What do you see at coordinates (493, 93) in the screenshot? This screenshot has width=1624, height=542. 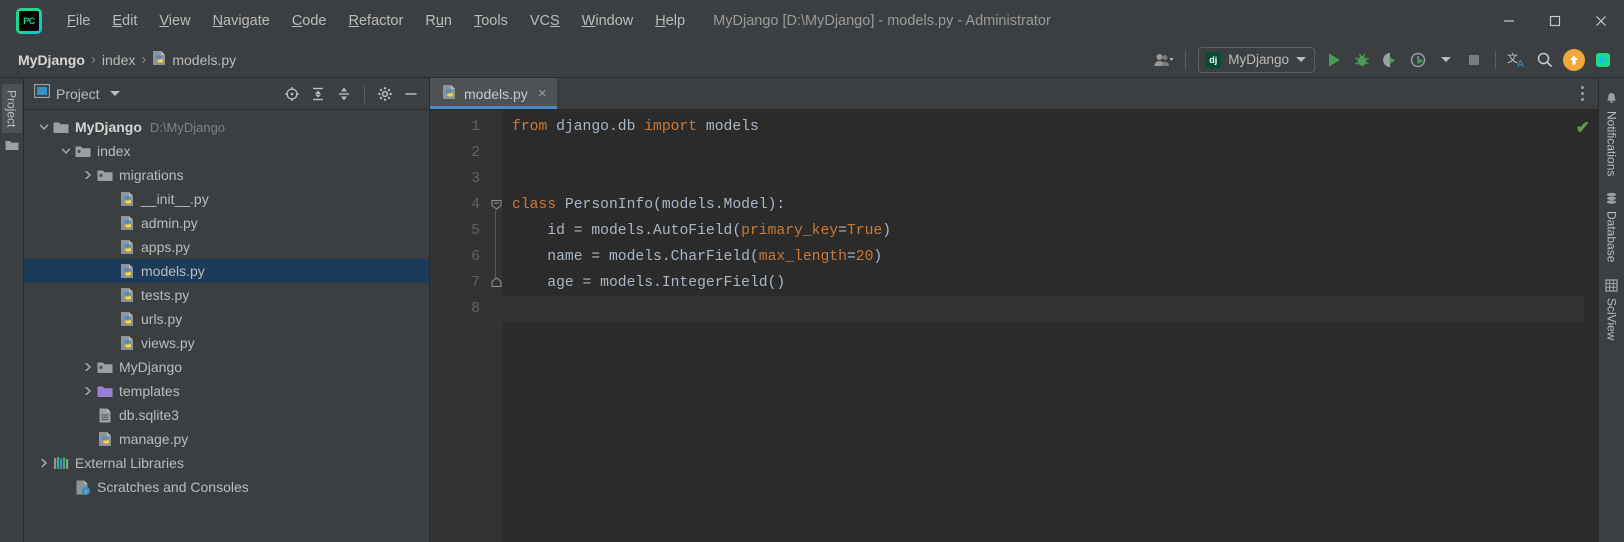 I see `editor-tab-models-py: models.py ×` at bounding box center [493, 93].